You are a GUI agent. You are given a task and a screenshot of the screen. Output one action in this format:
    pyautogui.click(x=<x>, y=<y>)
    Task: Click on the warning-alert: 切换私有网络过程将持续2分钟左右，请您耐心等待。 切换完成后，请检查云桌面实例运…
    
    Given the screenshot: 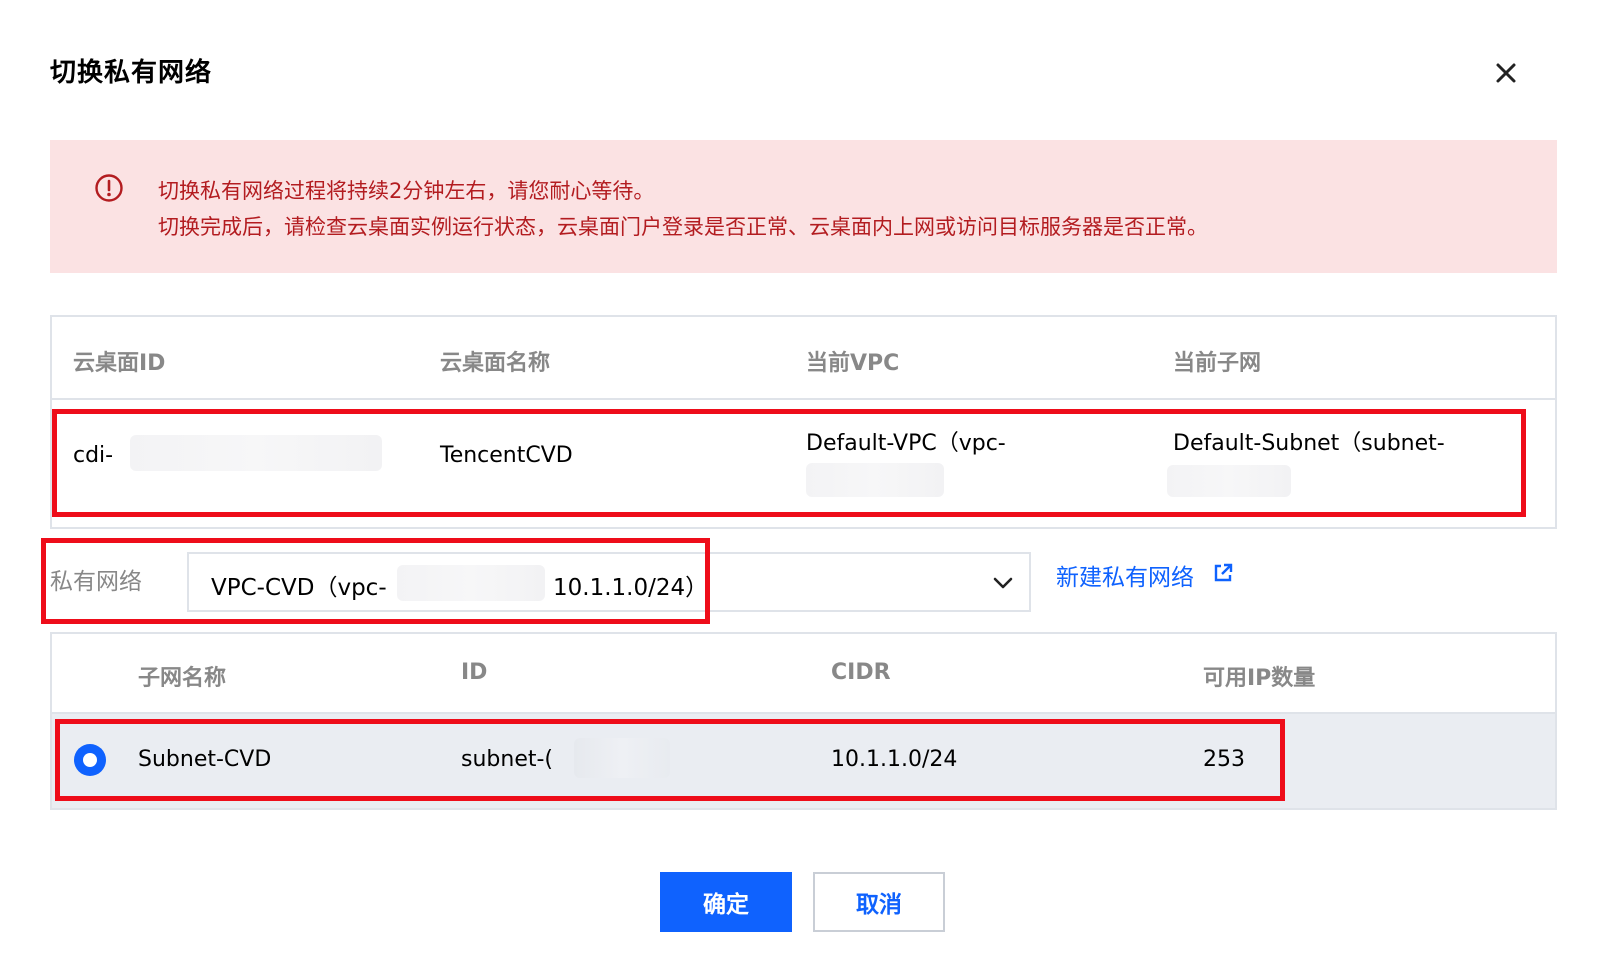 What is the action you would take?
    pyautogui.click(x=803, y=206)
    